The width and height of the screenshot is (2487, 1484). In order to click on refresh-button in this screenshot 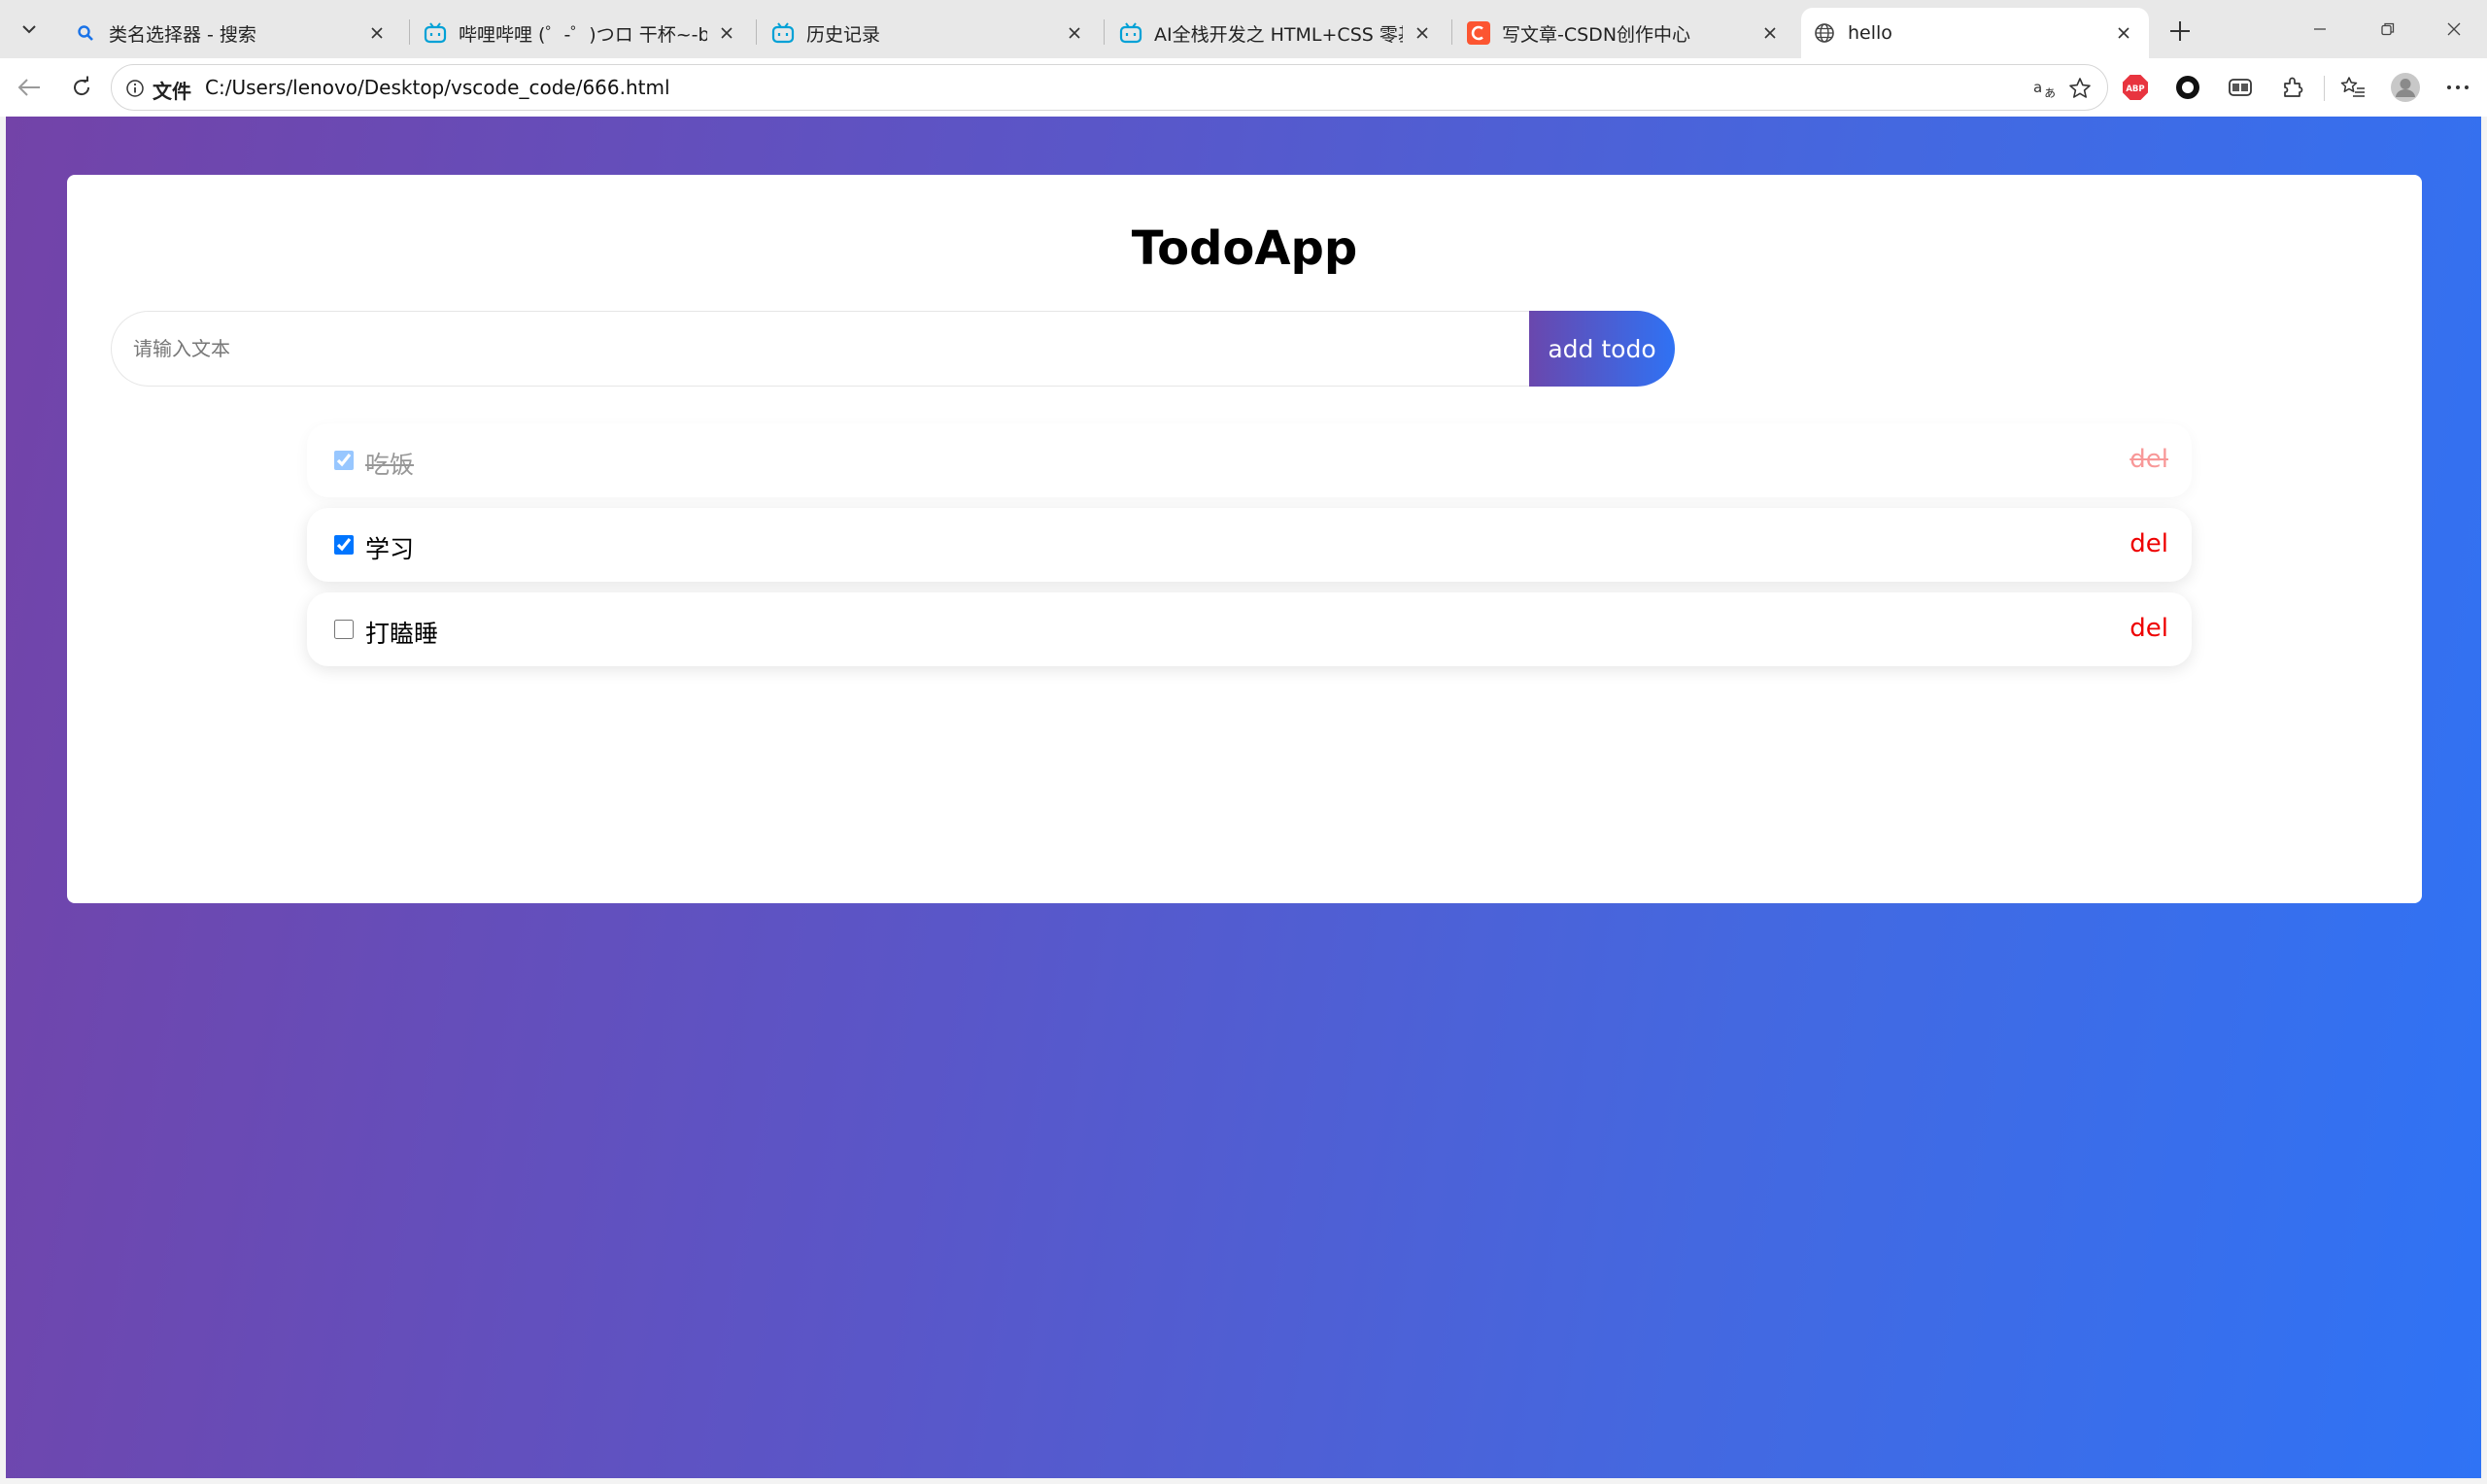, I will do `click(81, 88)`.